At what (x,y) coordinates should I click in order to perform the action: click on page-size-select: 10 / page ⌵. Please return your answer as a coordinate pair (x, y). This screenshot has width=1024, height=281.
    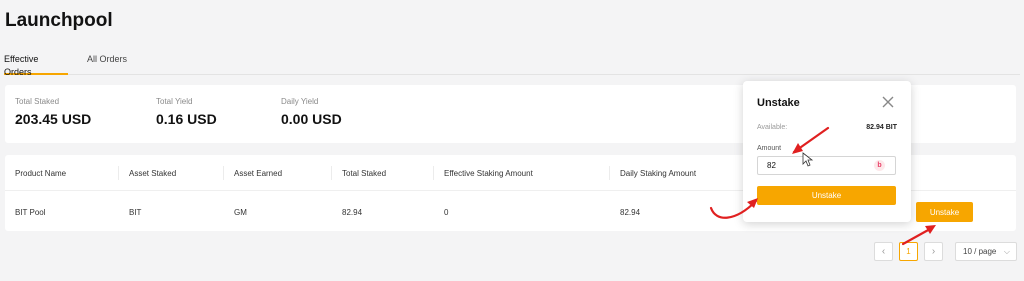
    Looking at the image, I should click on (986, 251).